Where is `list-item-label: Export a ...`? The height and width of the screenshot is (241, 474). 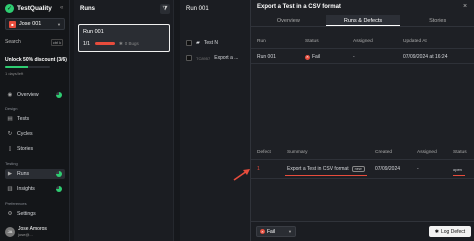
list-item-label: Export a ... is located at coordinates (226, 58).